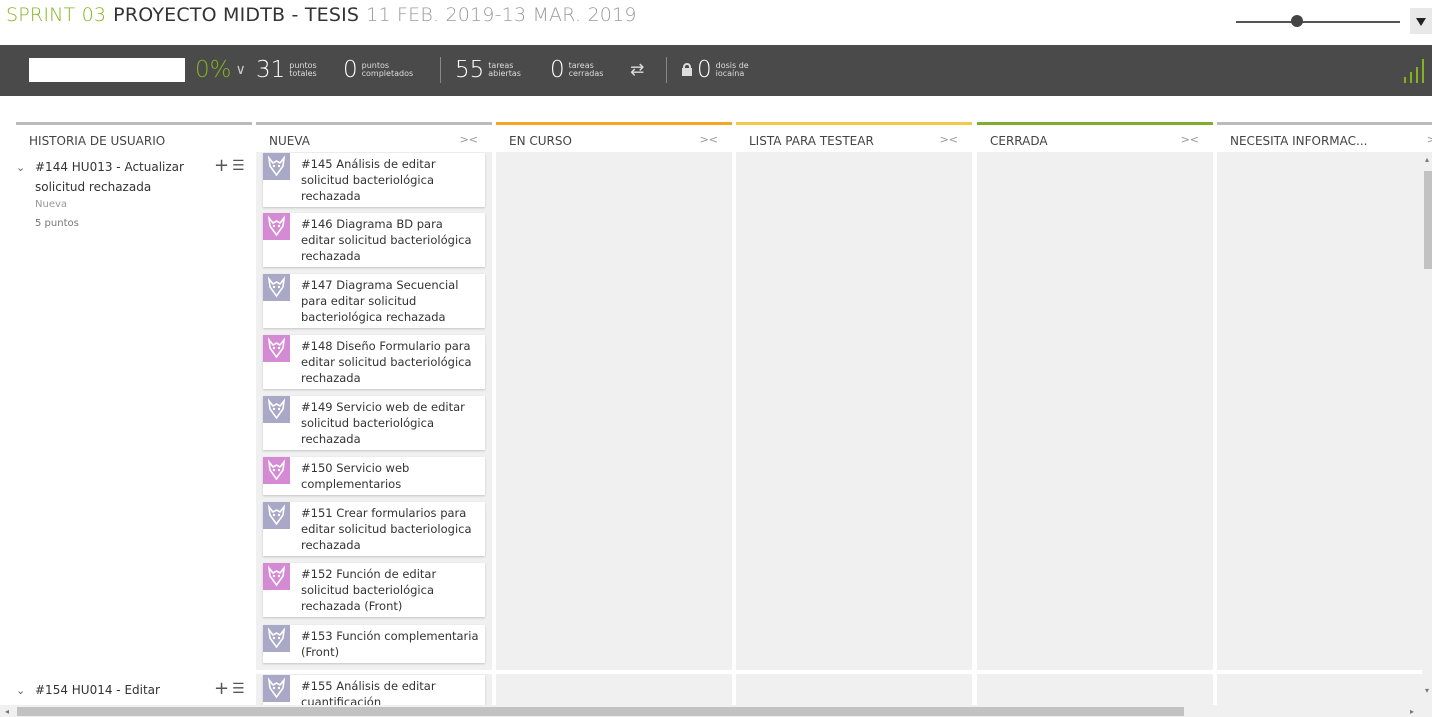 The width and height of the screenshot is (1432, 717). Describe the element at coordinates (213, 70) in the screenshot. I see `completion-percent: 0%` at that location.